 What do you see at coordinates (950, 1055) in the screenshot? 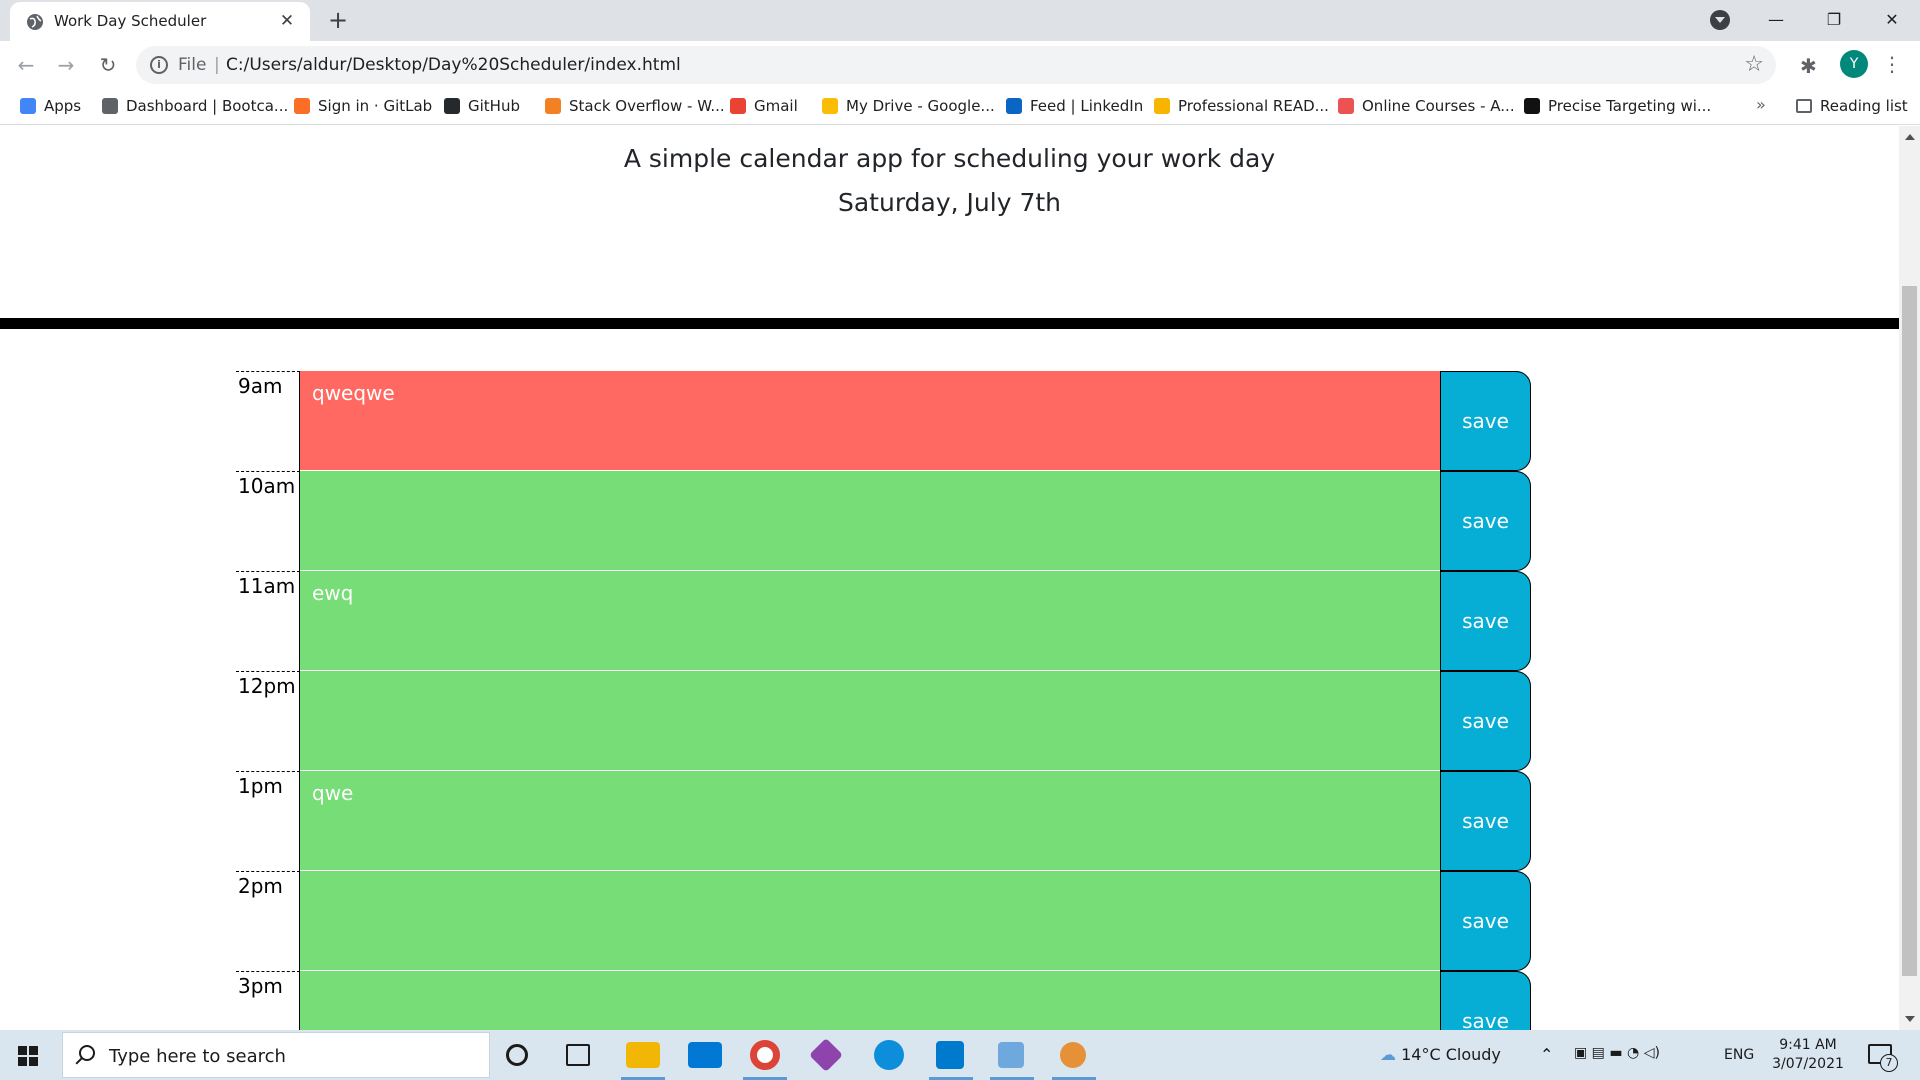
I see `vscode-icon` at bounding box center [950, 1055].